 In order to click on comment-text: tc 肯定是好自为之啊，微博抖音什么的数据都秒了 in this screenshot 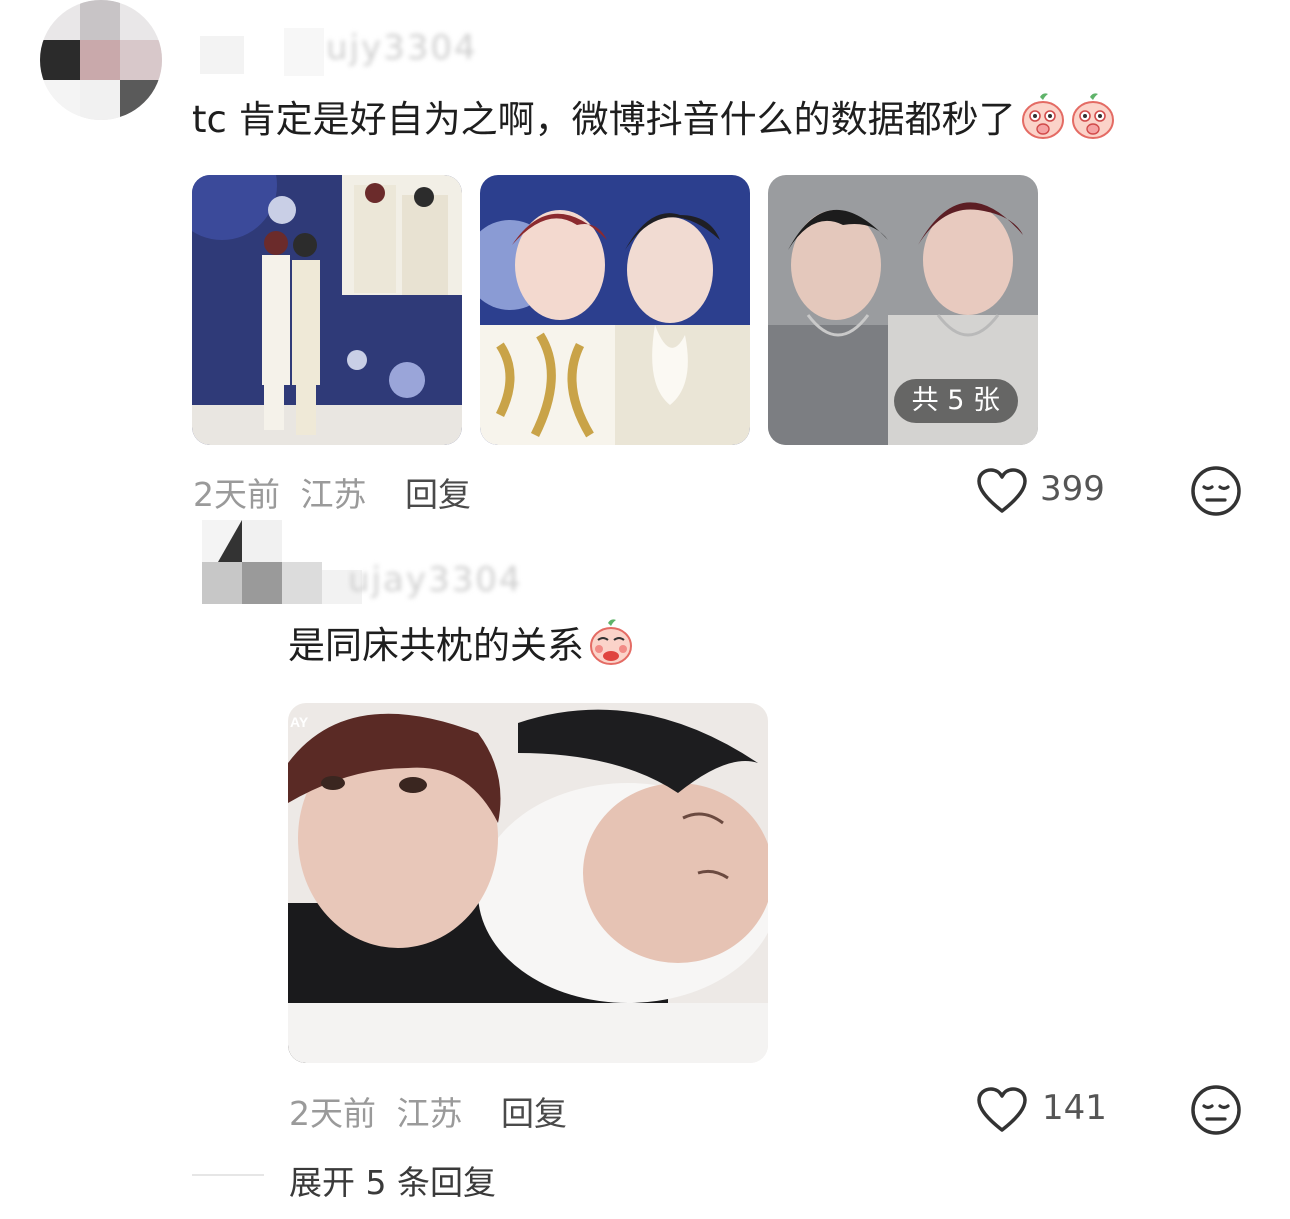, I will do `click(654, 117)`.